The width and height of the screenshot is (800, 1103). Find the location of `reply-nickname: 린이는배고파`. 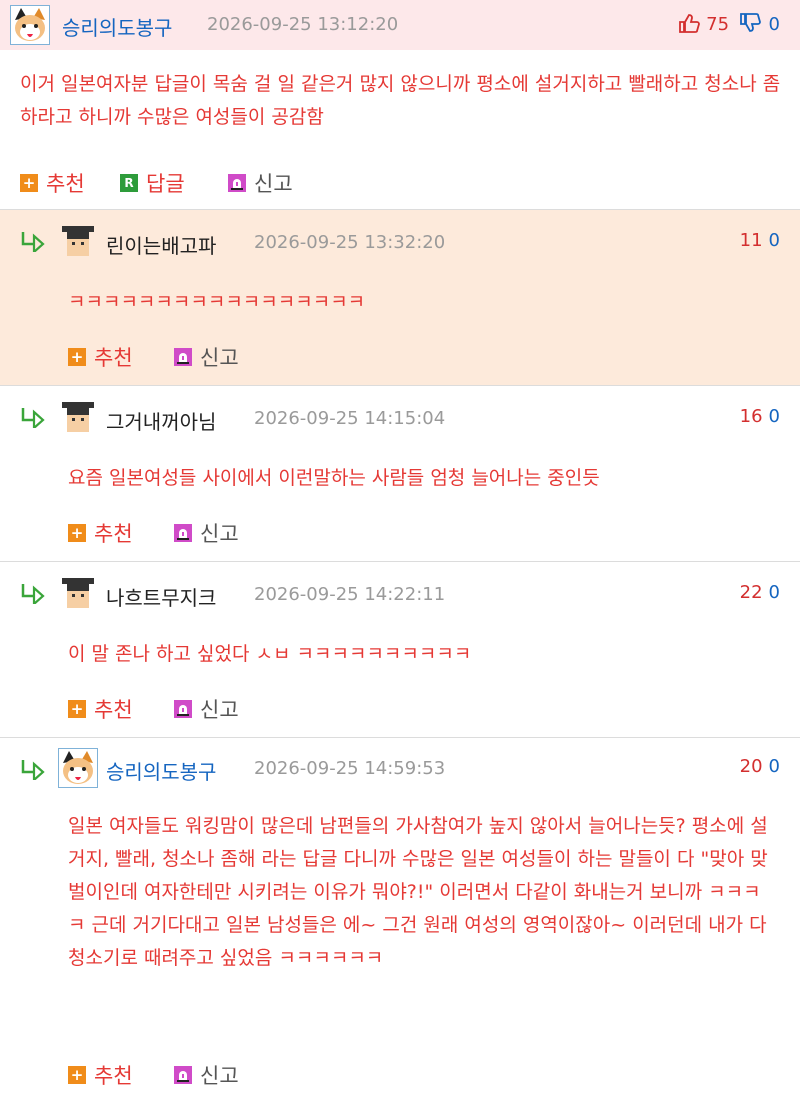

reply-nickname: 린이는배고파 is located at coordinates (161, 244).